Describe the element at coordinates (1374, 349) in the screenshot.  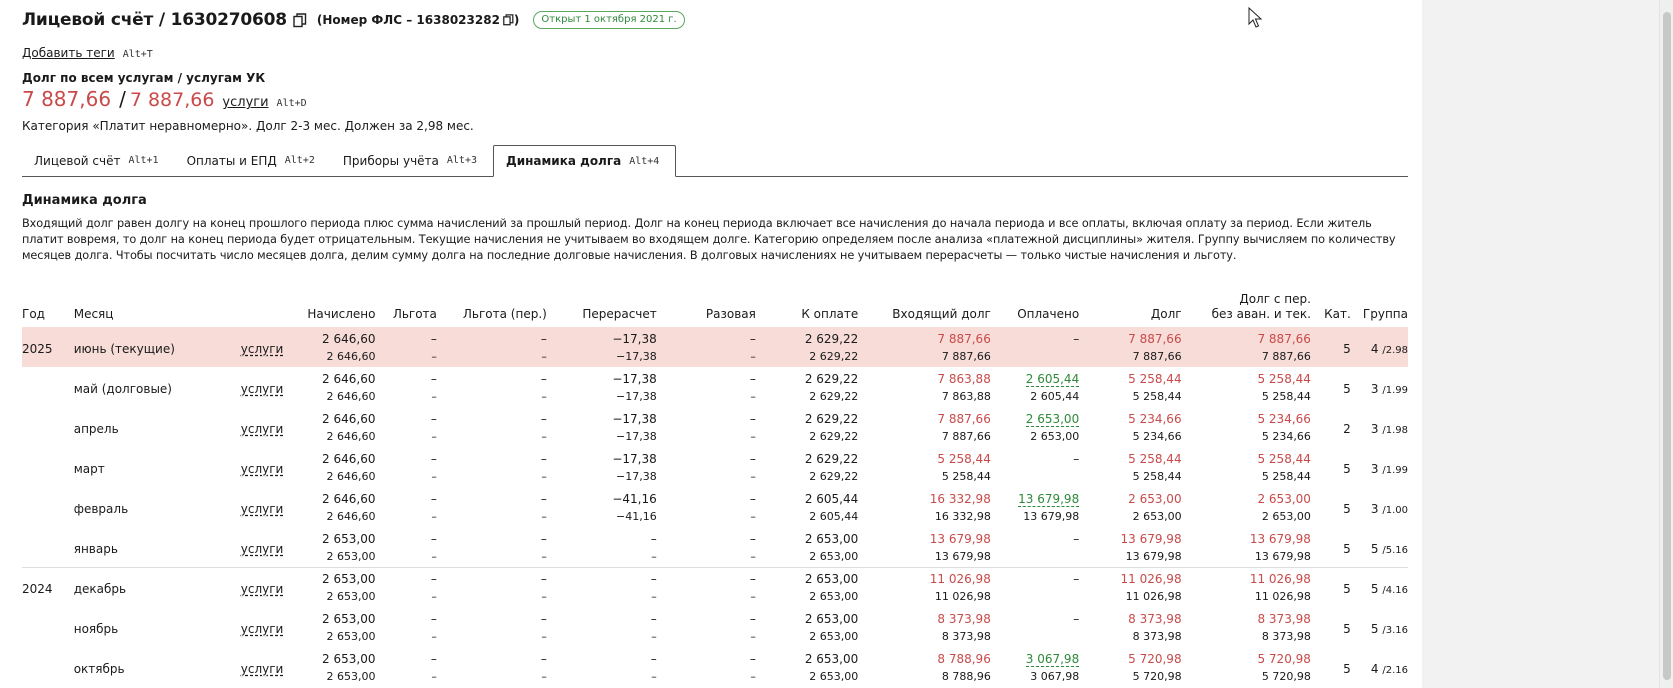
I see `group-number: 4` at that location.